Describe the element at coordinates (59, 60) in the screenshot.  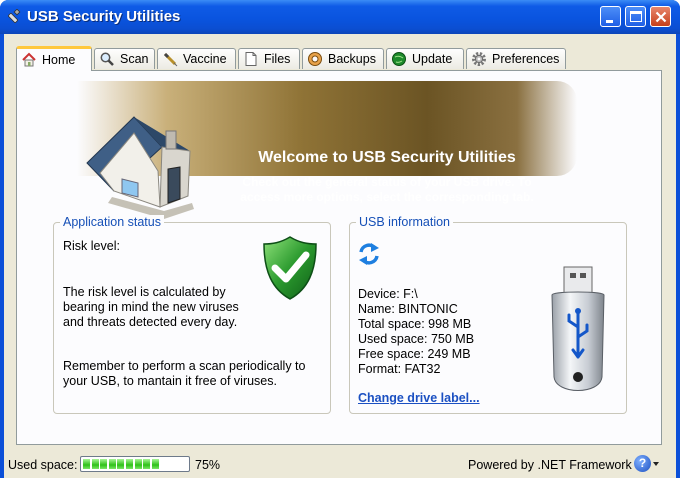
I see `tab-label: Home` at that location.